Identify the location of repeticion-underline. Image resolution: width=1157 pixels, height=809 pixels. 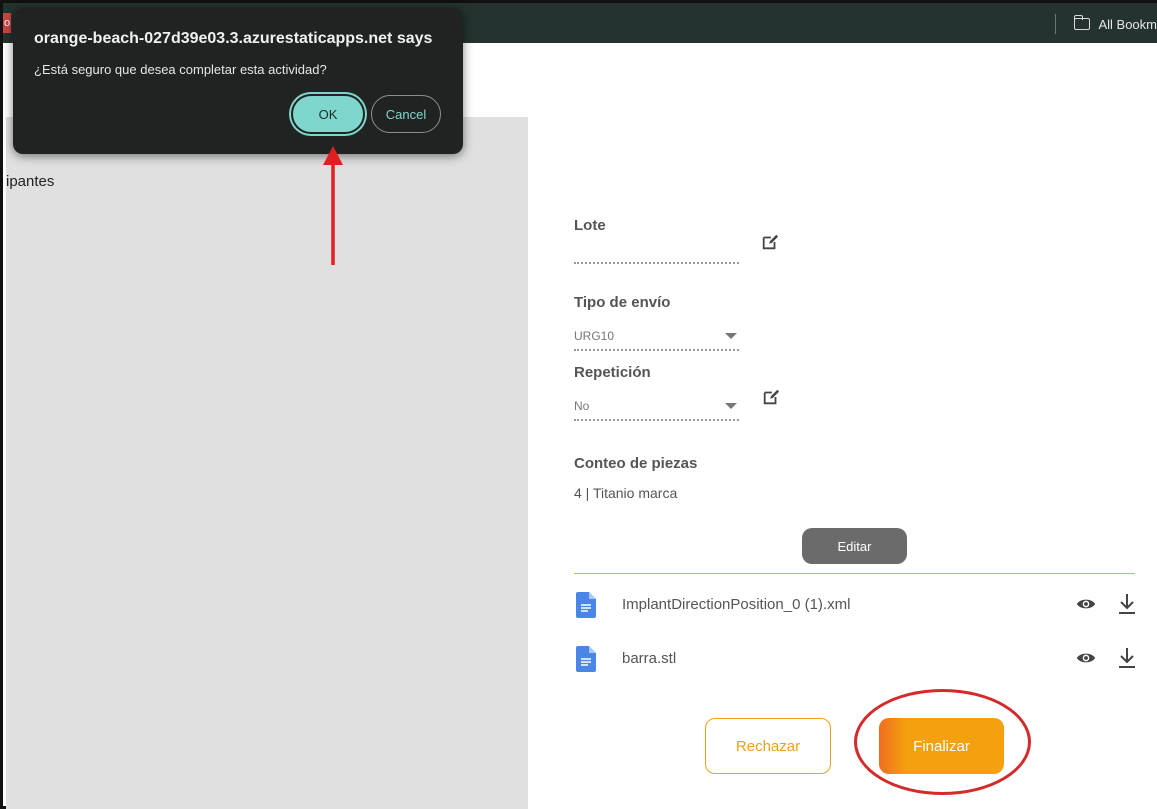
(656, 420).